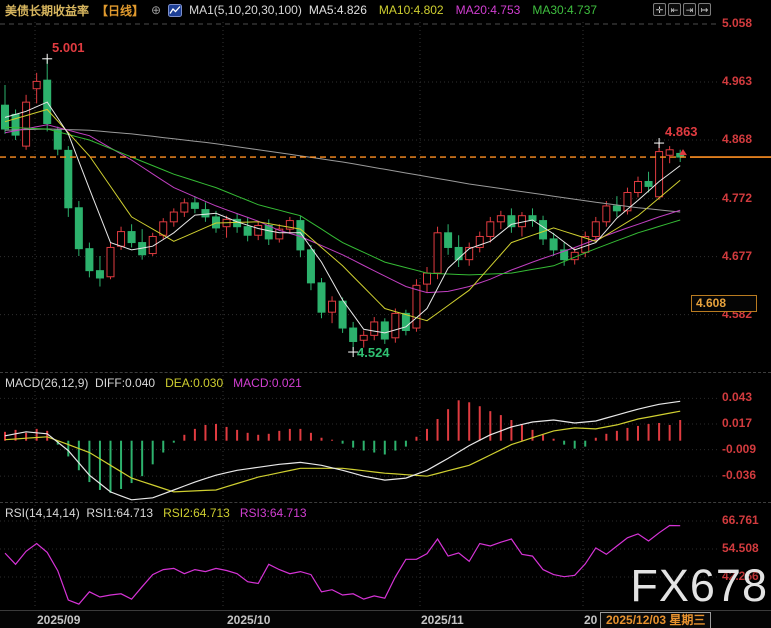 Image resolution: width=771 pixels, height=628 pixels. I want to click on period-low-label: 4.524, so click(373, 352).